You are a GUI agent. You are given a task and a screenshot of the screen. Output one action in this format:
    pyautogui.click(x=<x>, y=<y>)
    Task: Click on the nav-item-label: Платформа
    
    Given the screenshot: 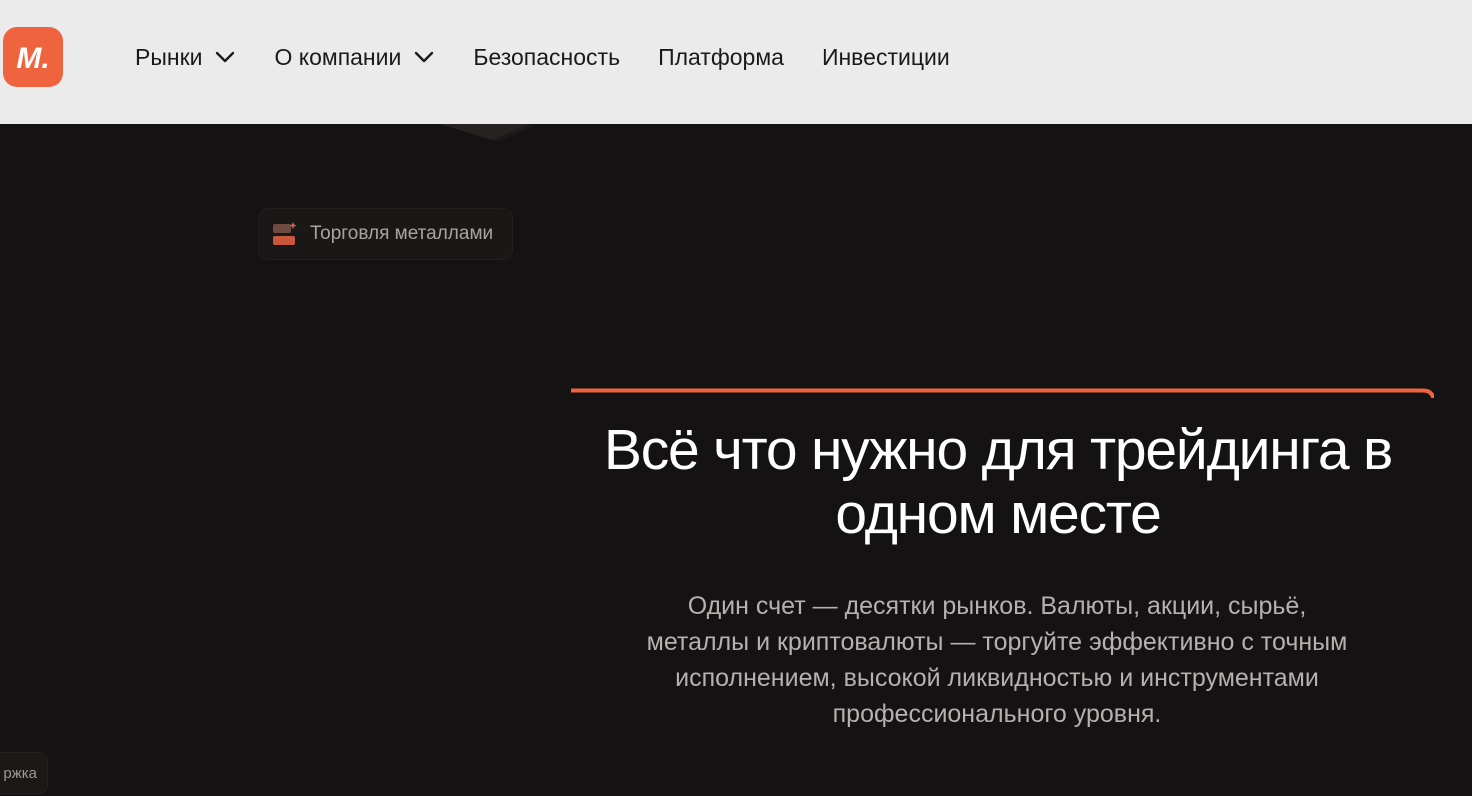 What is the action you would take?
    pyautogui.click(x=721, y=56)
    